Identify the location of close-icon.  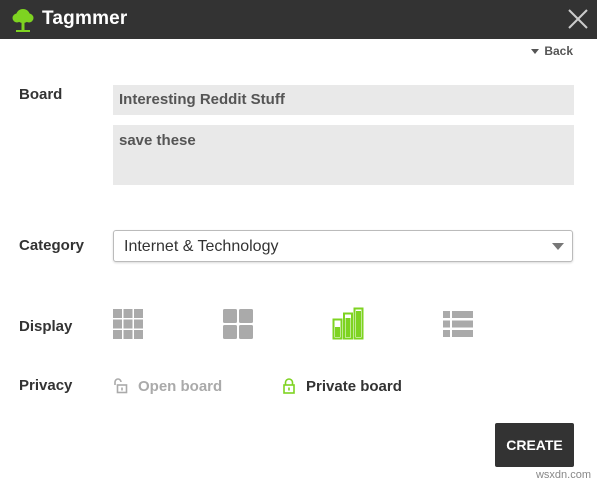
(578, 19).